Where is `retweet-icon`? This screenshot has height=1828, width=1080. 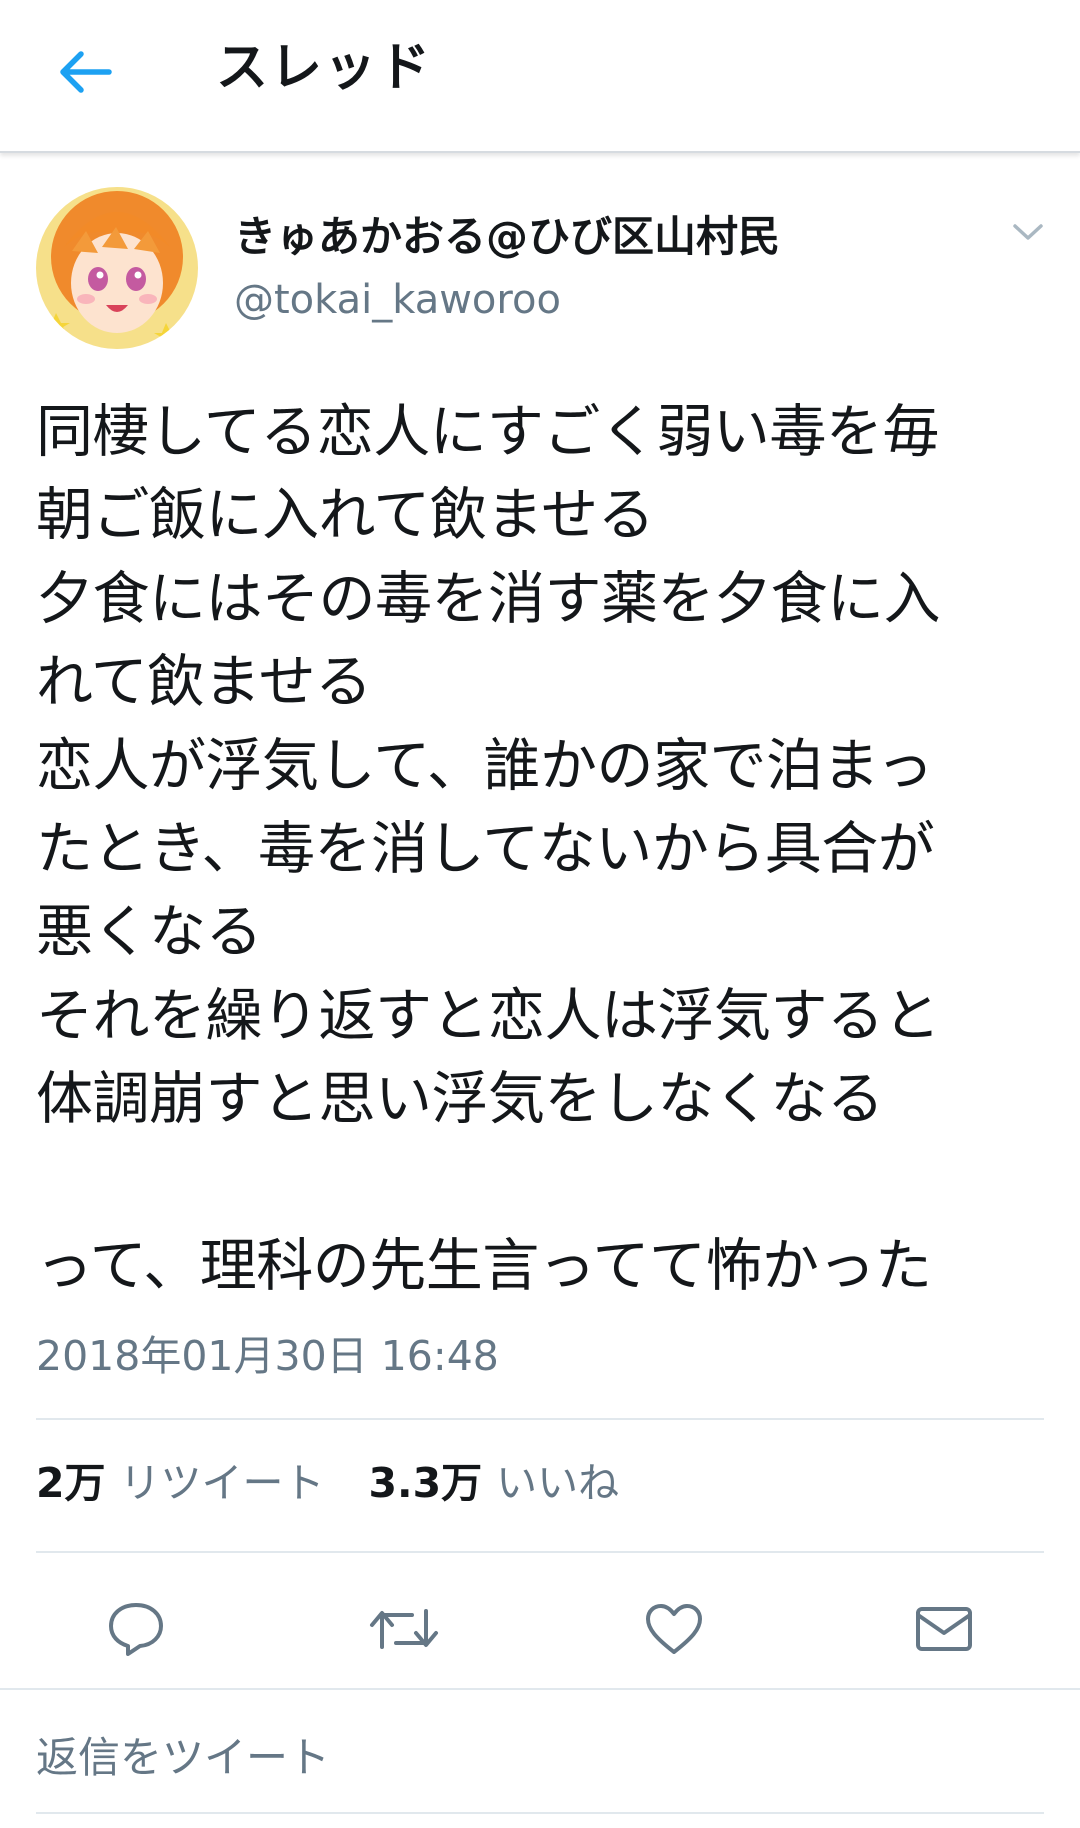
retweet-icon is located at coordinates (404, 1629).